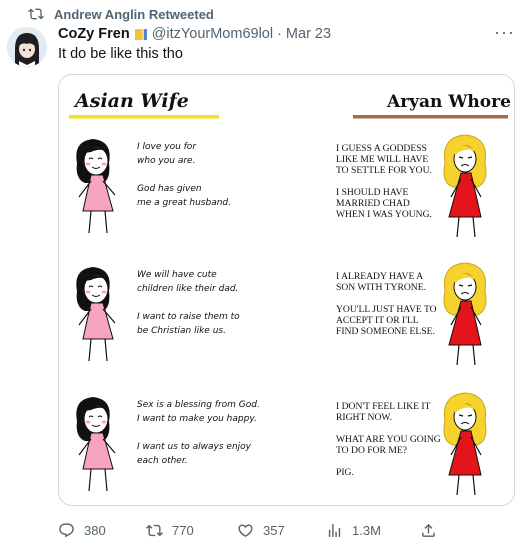 Image resolution: width=525 pixels, height=557 pixels. I want to click on right-dialogue-line: I ALREADY HAVE A, so click(379, 276).